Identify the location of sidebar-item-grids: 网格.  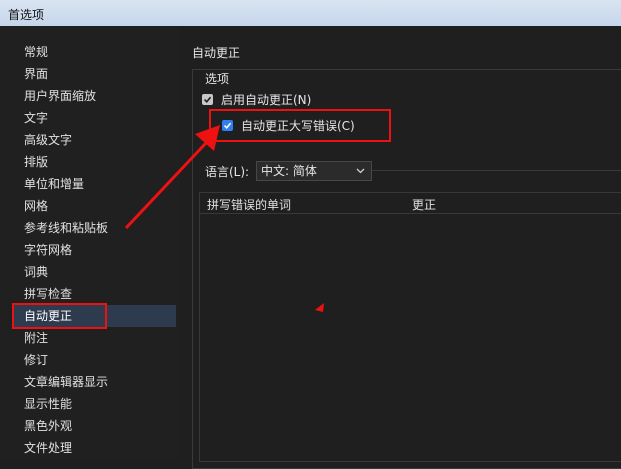
(94, 206).